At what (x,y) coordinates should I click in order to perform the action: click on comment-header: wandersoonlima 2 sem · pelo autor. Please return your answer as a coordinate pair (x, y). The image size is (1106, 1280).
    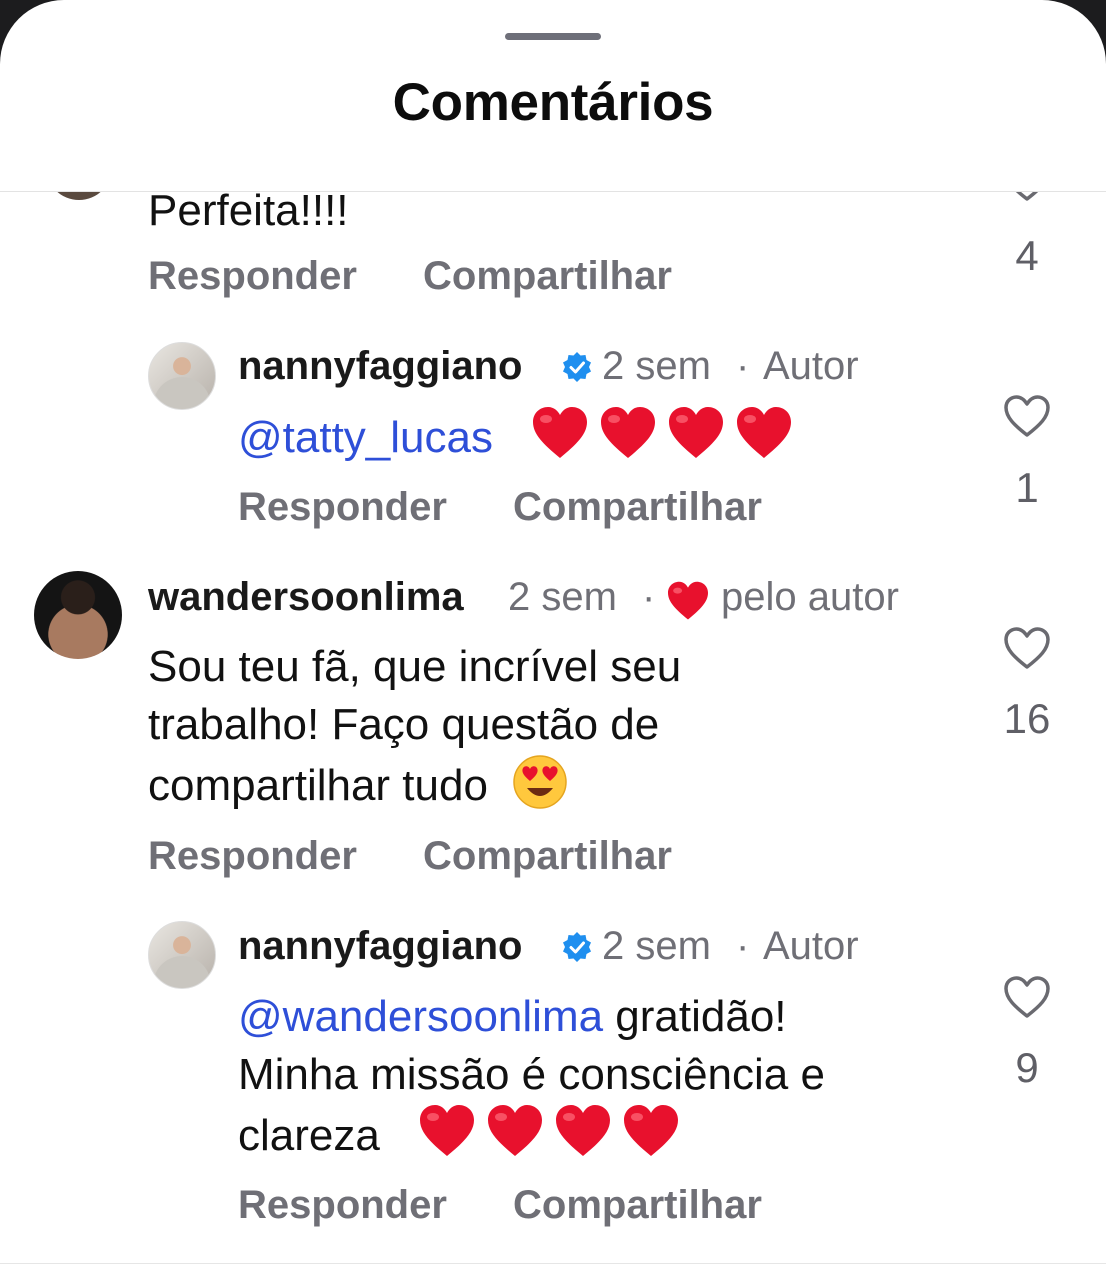
    Looking at the image, I should click on (548, 599).